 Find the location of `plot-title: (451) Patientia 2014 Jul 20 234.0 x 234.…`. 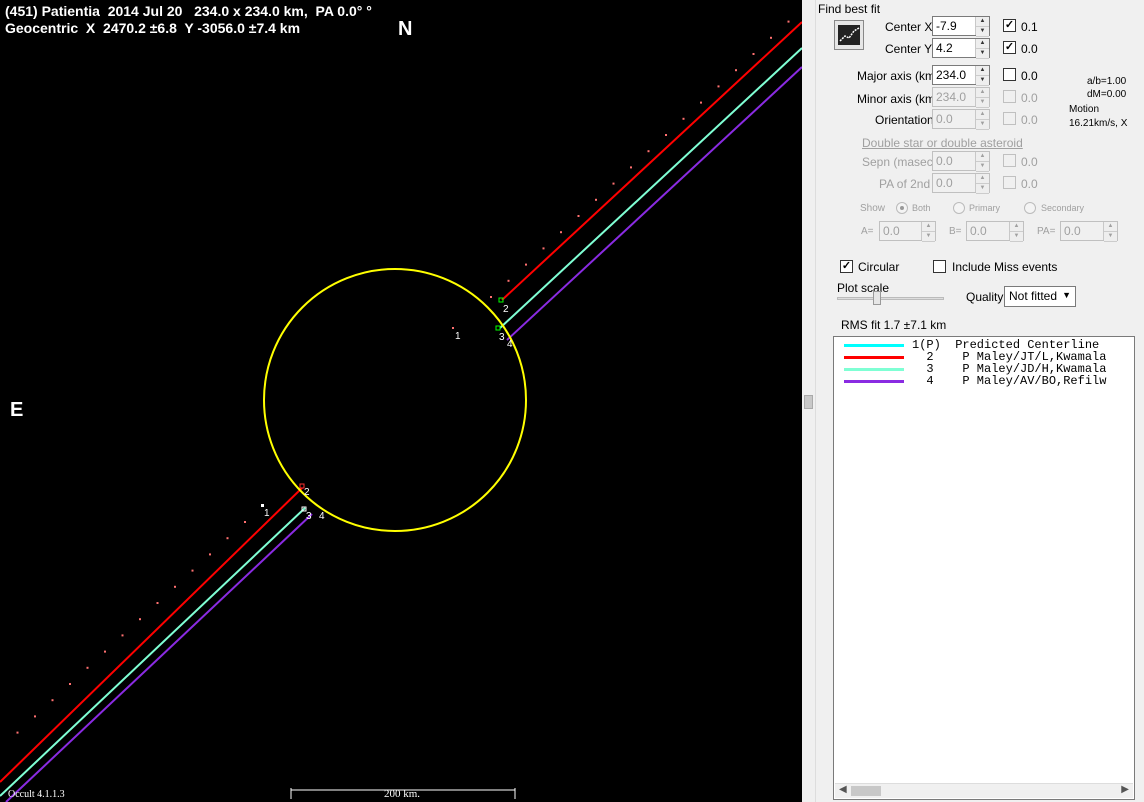

plot-title: (451) Patientia 2014 Jul 20 234.0 x 234.… is located at coordinates (188, 11).